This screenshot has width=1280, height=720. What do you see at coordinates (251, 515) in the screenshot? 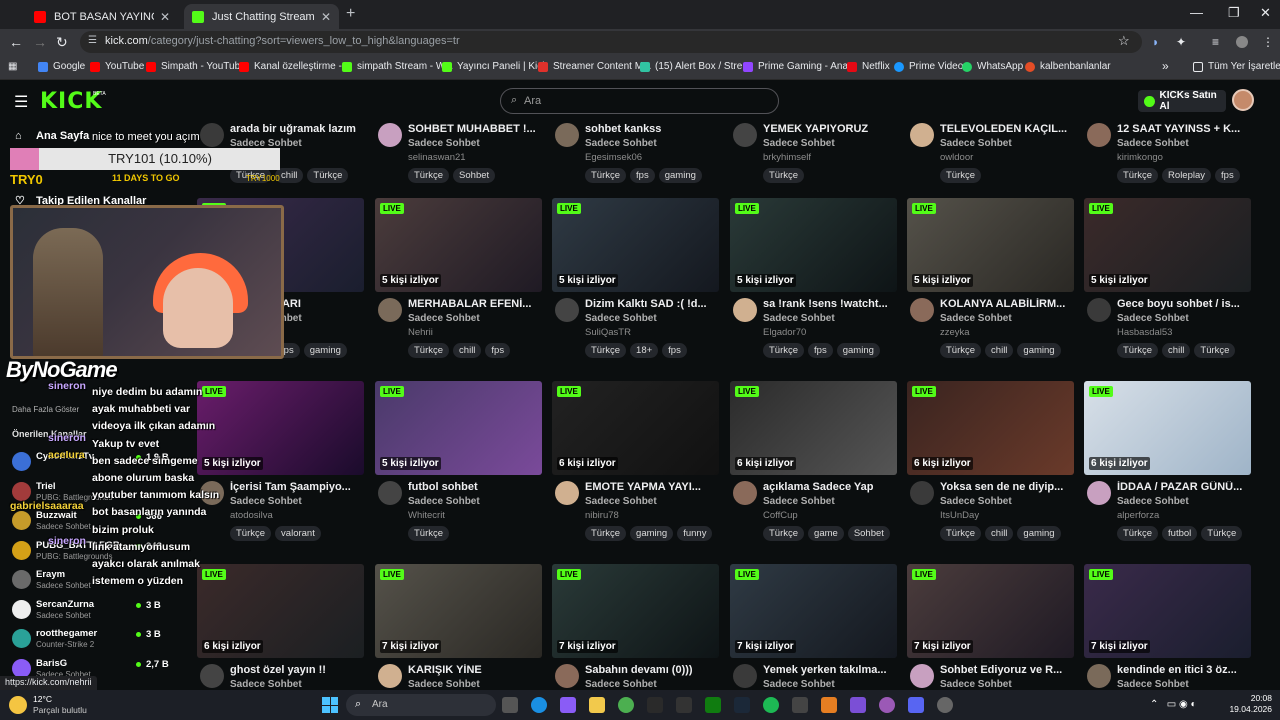
I see `streamer-name: atodosilva` at bounding box center [251, 515].